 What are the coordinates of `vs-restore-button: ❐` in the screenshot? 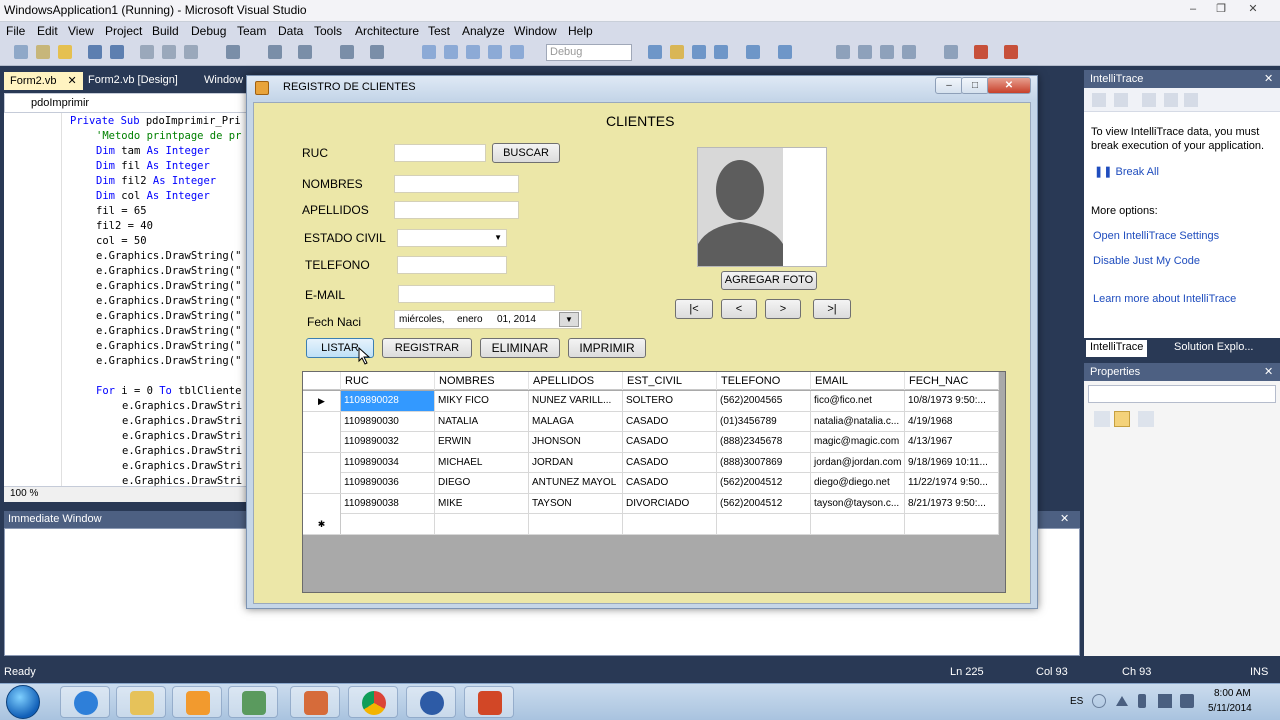 It's located at (1221, 9).